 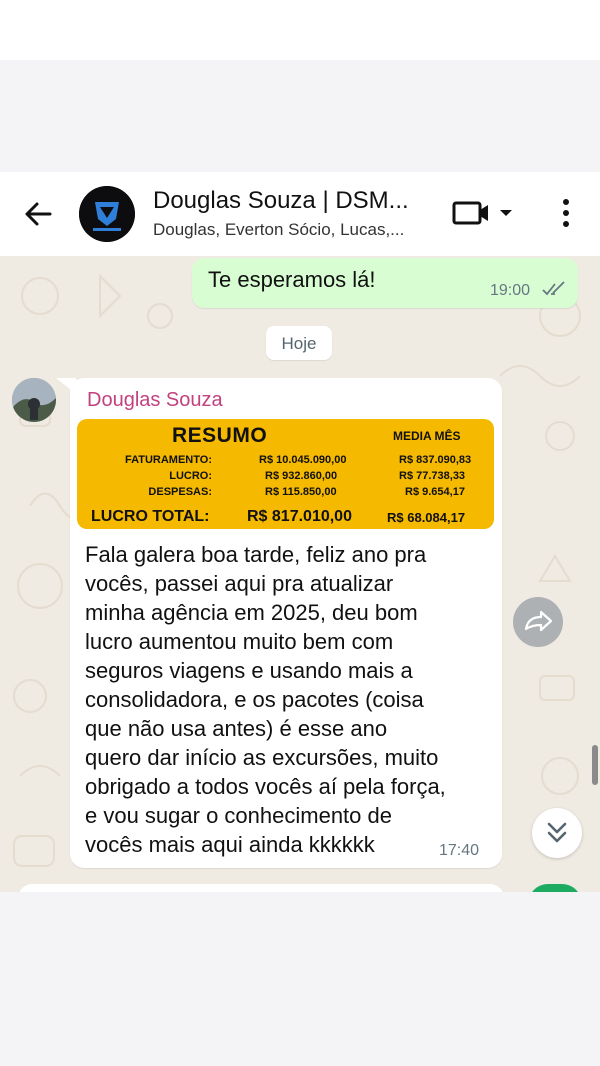 What do you see at coordinates (265, 786) in the screenshot?
I see `message-line: obrigado a todos vocês aí pela força,` at bounding box center [265, 786].